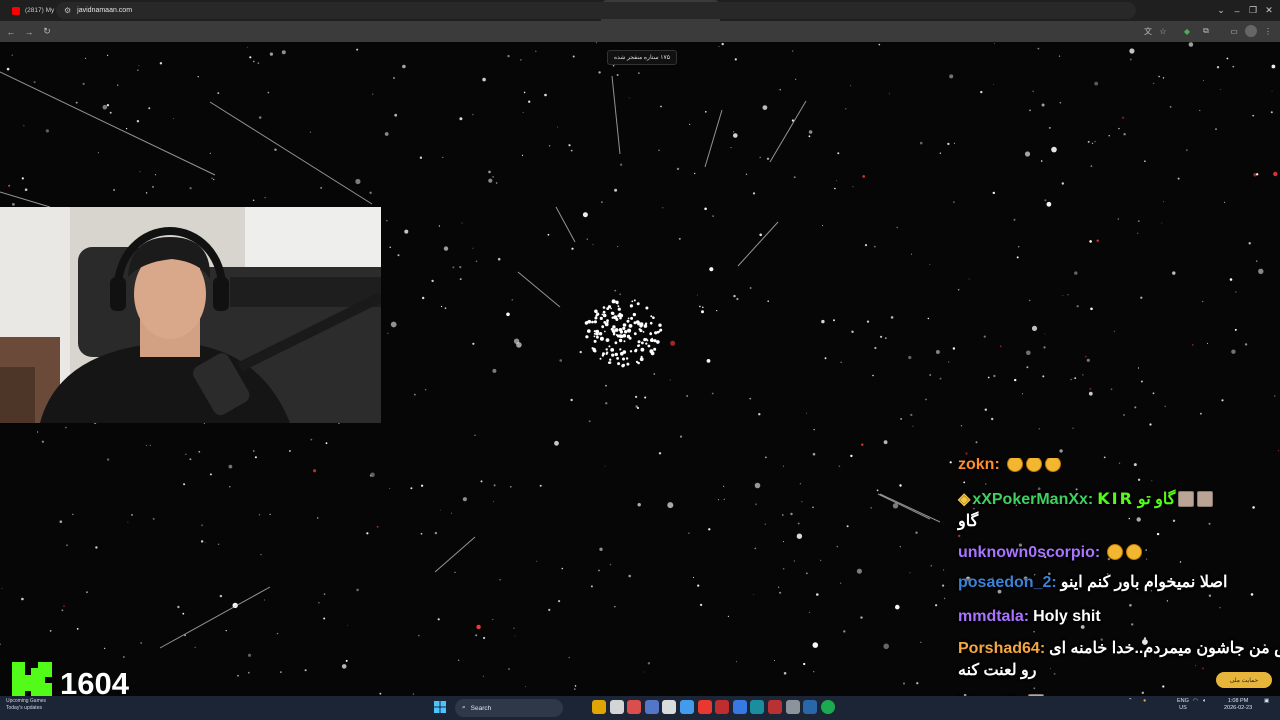 The height and width of the screenshot is (720, 1280). Describe the element at coordinates (993, 616) in the screenshot. I see `chat-username: mmdtala:` at that location.